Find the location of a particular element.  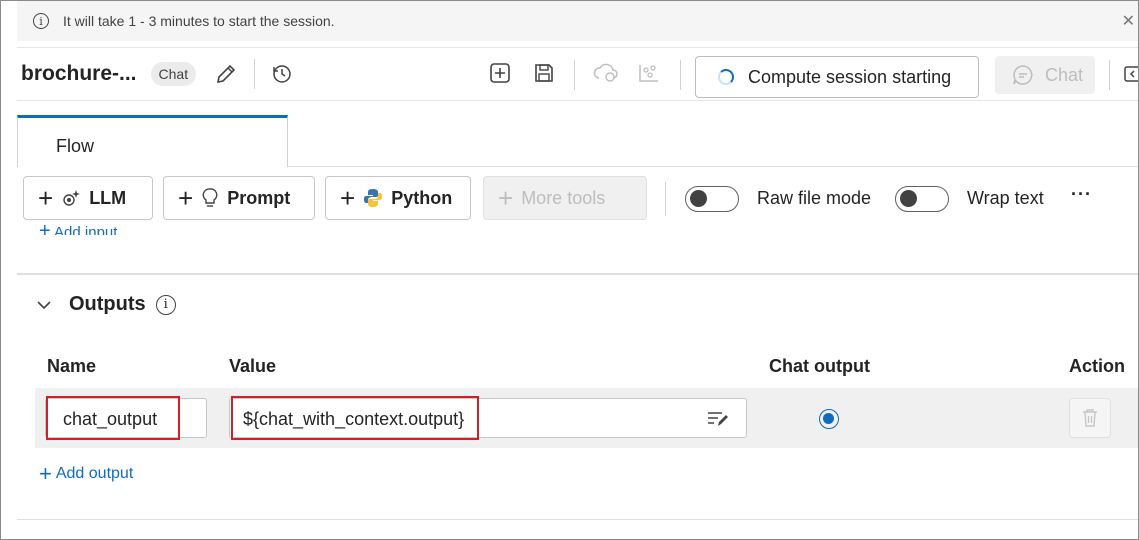

add-node-icon is located at coordinates (500, 73).